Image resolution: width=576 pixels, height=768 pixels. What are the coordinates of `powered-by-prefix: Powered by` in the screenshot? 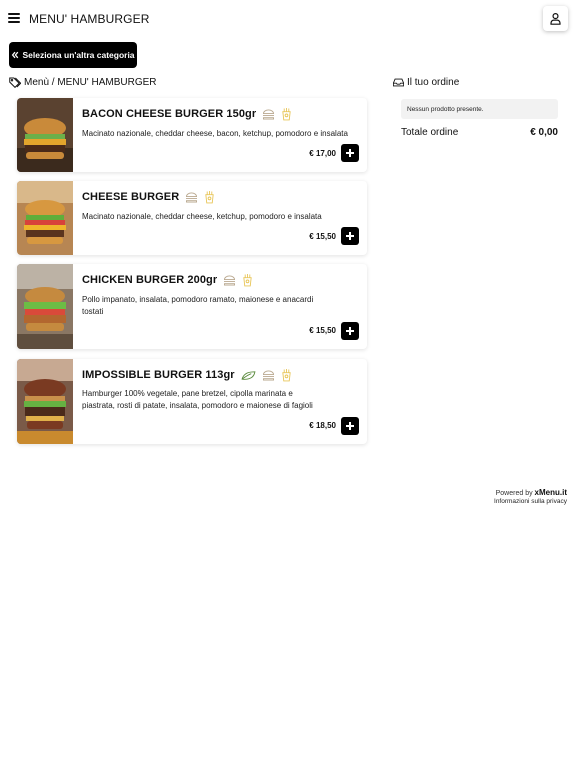 It's located at (514, 493).